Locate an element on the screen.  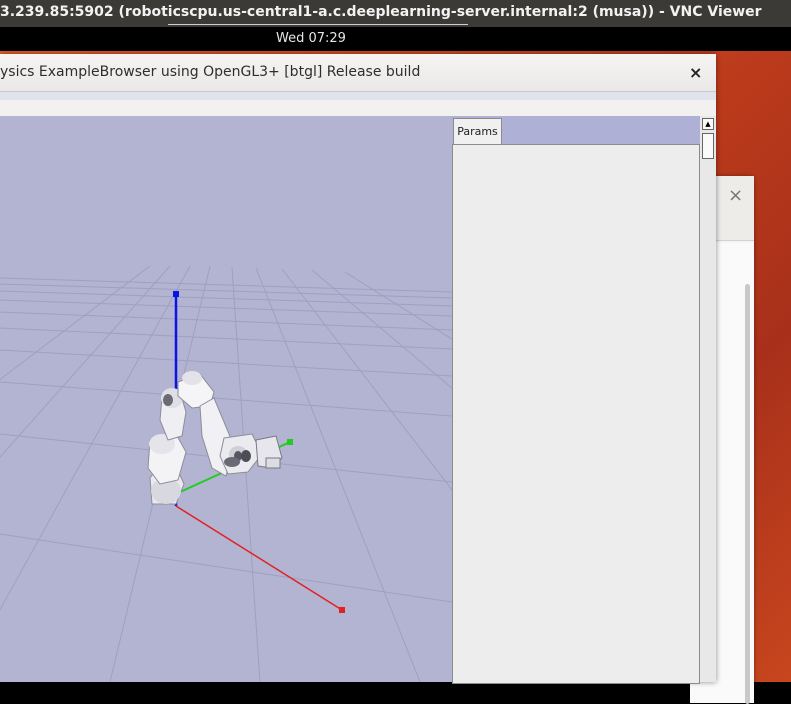
scrollbar-thumb is located at coordinates (708, 146).